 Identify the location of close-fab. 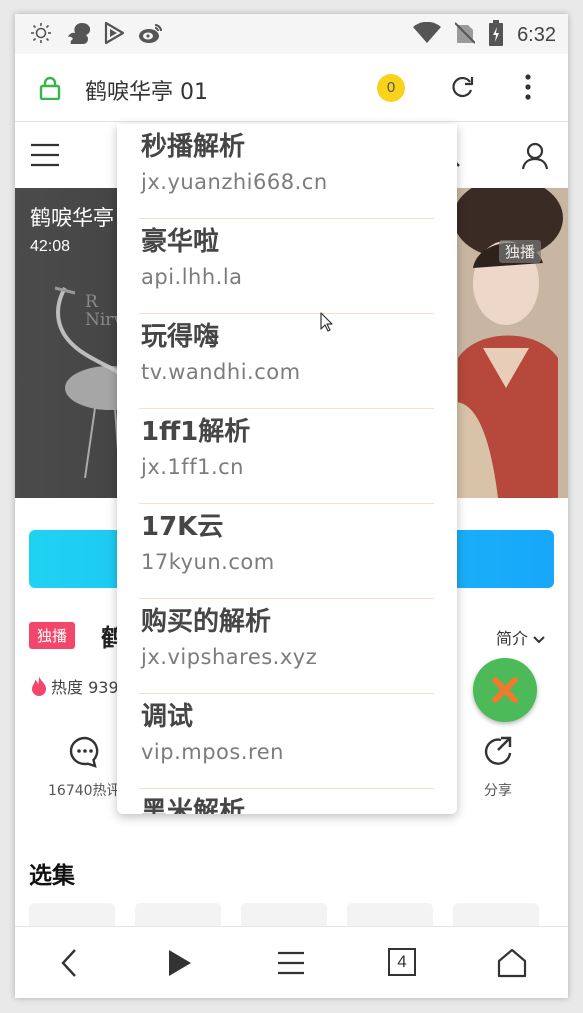
(505, 690).